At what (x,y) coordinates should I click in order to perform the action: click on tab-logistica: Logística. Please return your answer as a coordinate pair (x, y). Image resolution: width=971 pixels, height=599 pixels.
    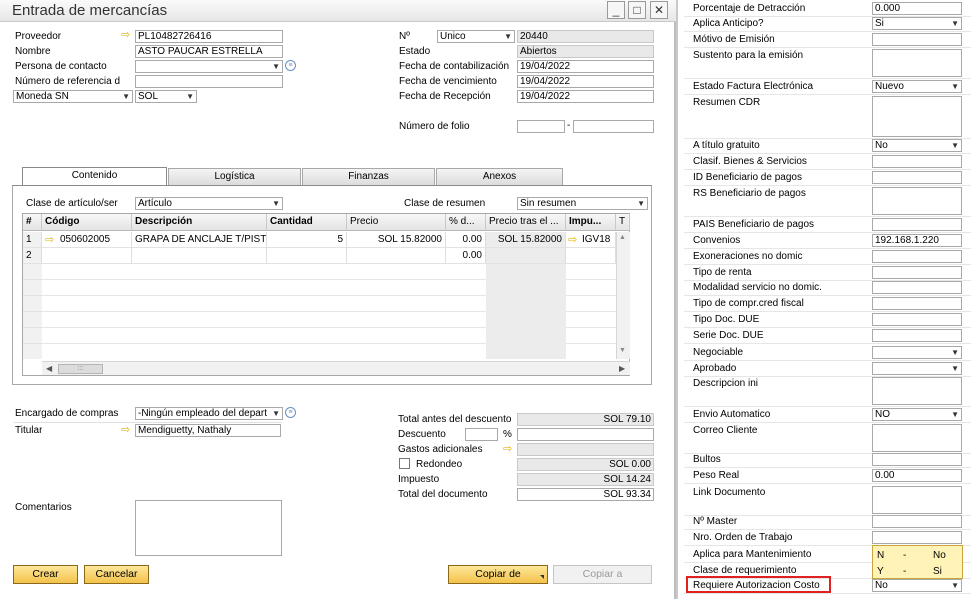
    Looking at the image, I should click on (234, 176).